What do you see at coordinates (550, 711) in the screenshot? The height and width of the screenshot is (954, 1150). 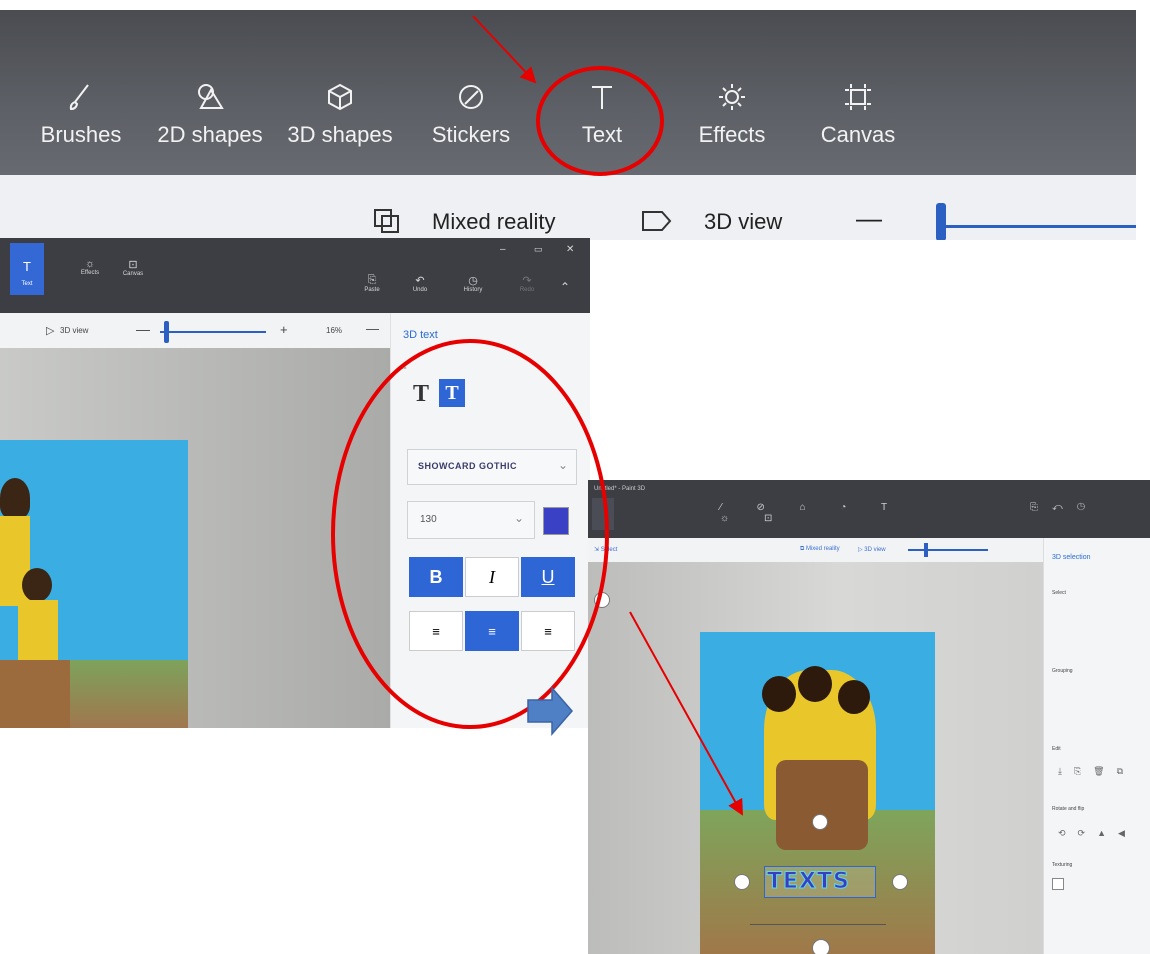 I see `next-step-arrow-icon` at bounding box center [550, 711].